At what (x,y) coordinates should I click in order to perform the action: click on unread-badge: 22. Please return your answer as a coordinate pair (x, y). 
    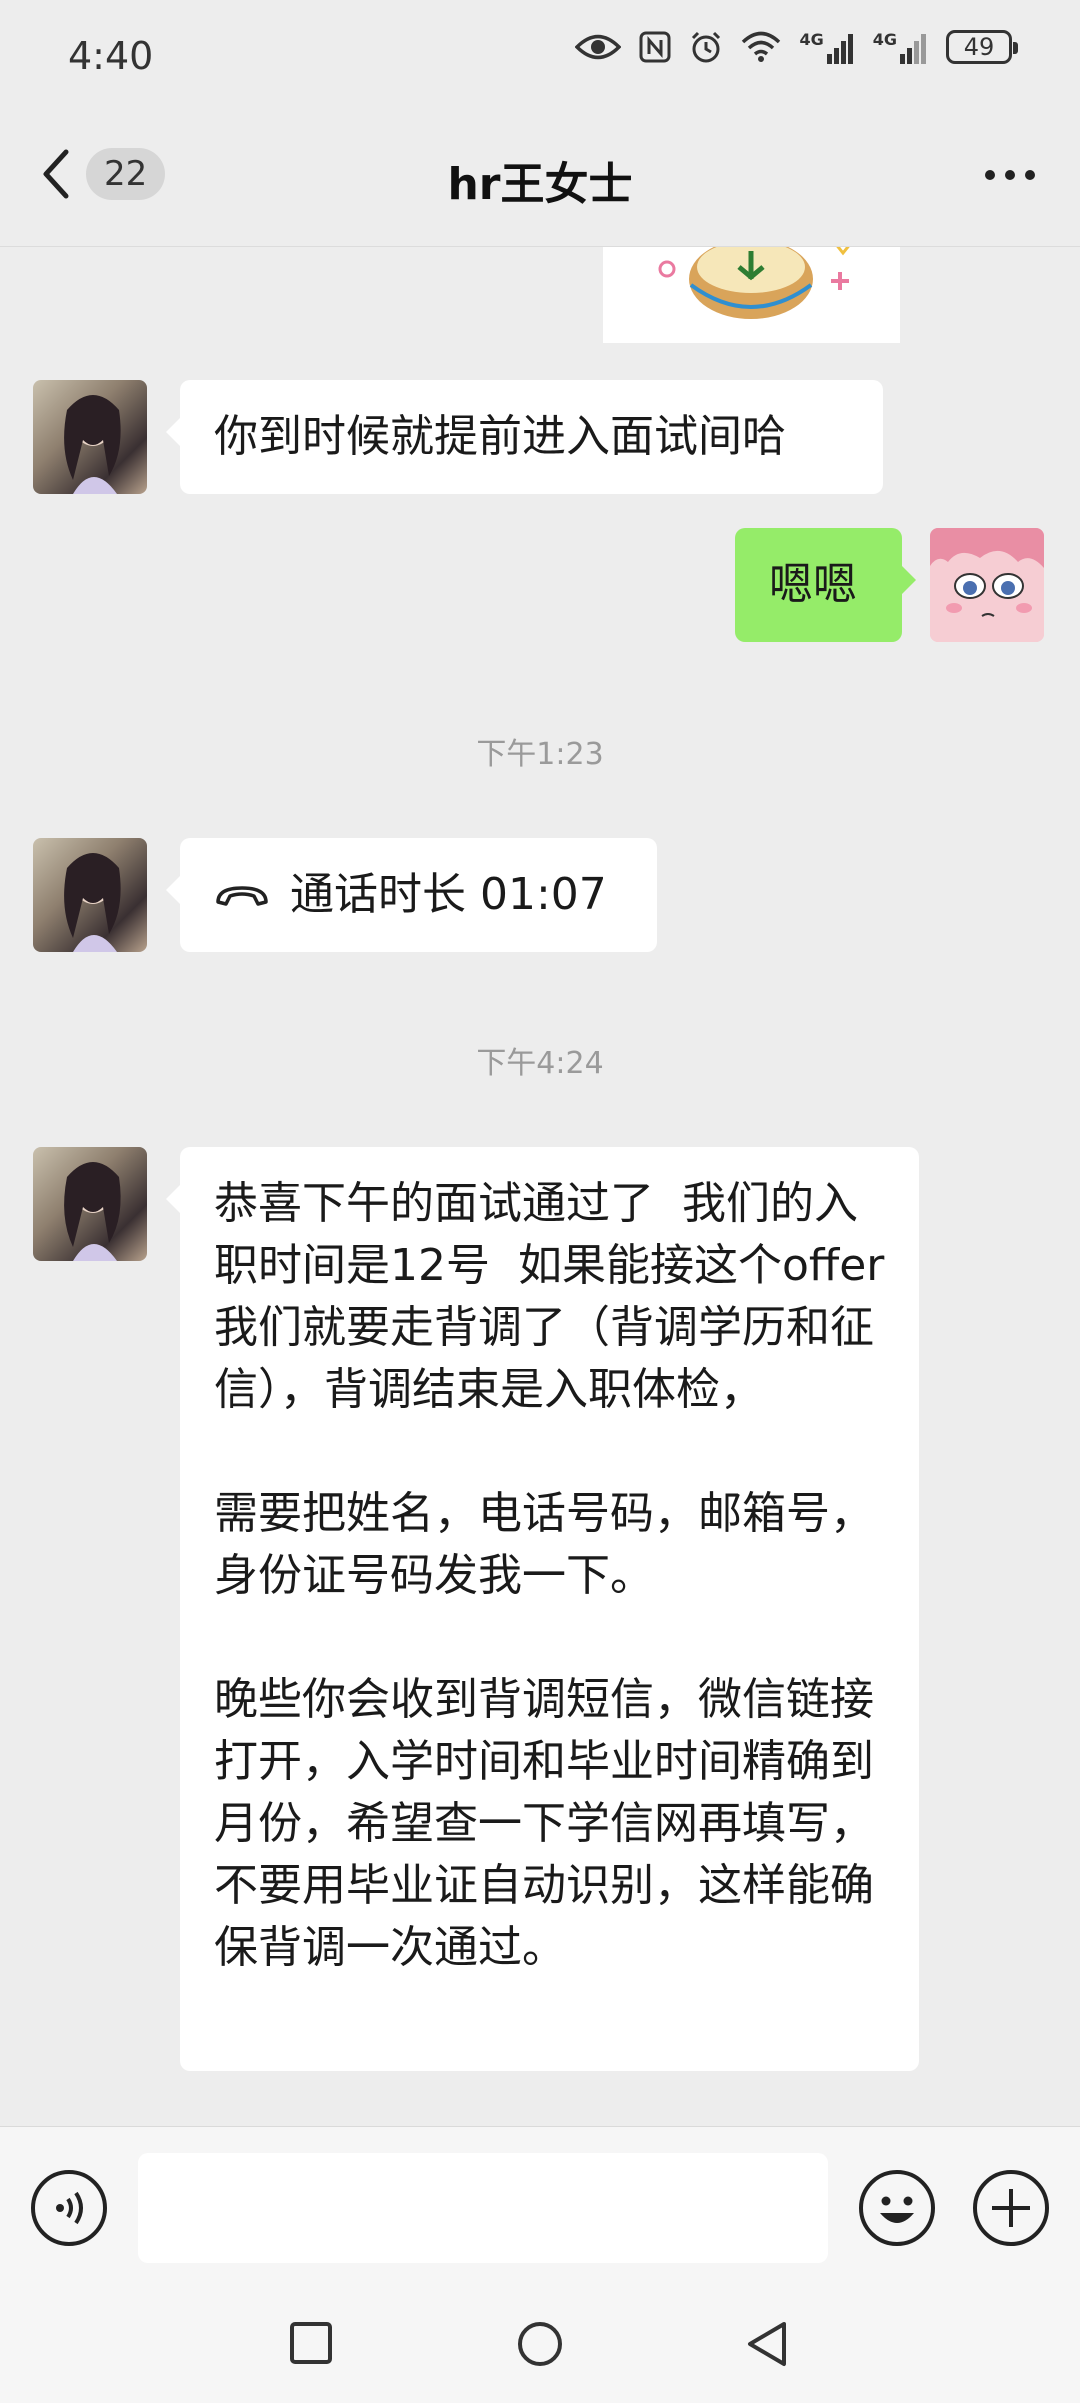
    Looking at the image, I should click on (126, 174).